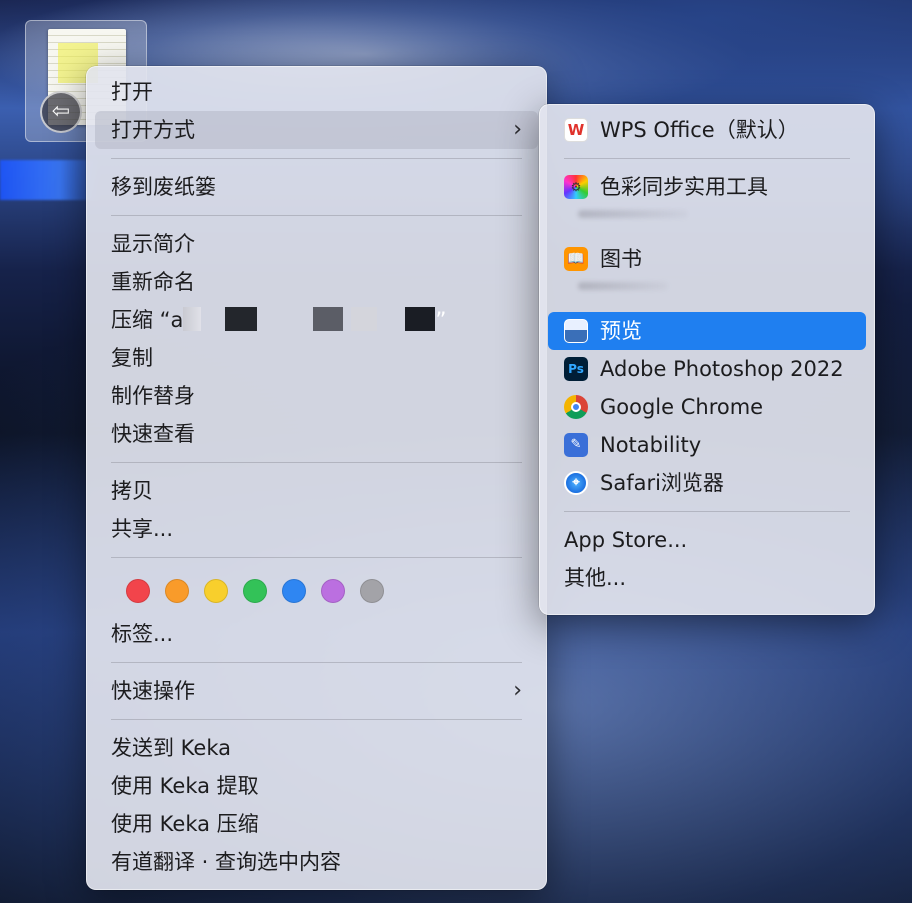 The image size is (912, 903). What do you see at coordinates (682, 407) in the screenshot?
I see `submenu-item-label: Google Chrome` at bounding box center [682, 407].